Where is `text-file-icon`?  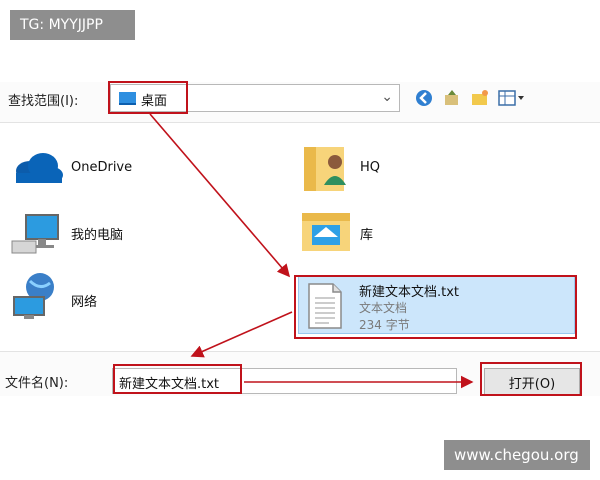
text-file-icon is located at coordinates (325, 306).